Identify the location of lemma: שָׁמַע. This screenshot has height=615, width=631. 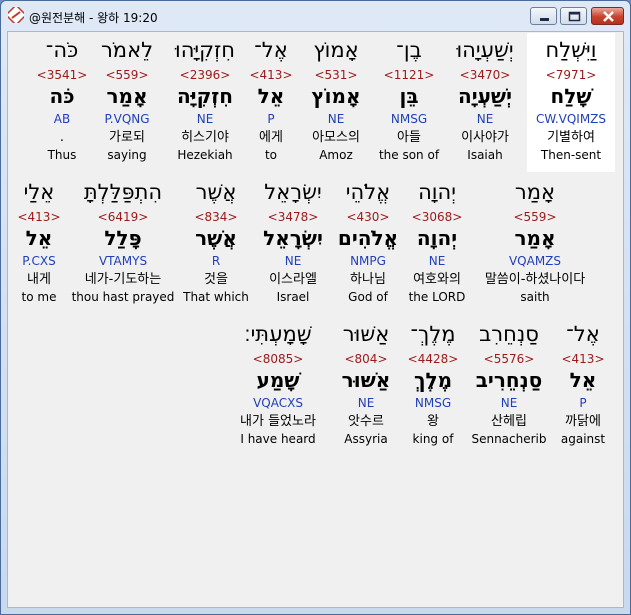
(278, 380).